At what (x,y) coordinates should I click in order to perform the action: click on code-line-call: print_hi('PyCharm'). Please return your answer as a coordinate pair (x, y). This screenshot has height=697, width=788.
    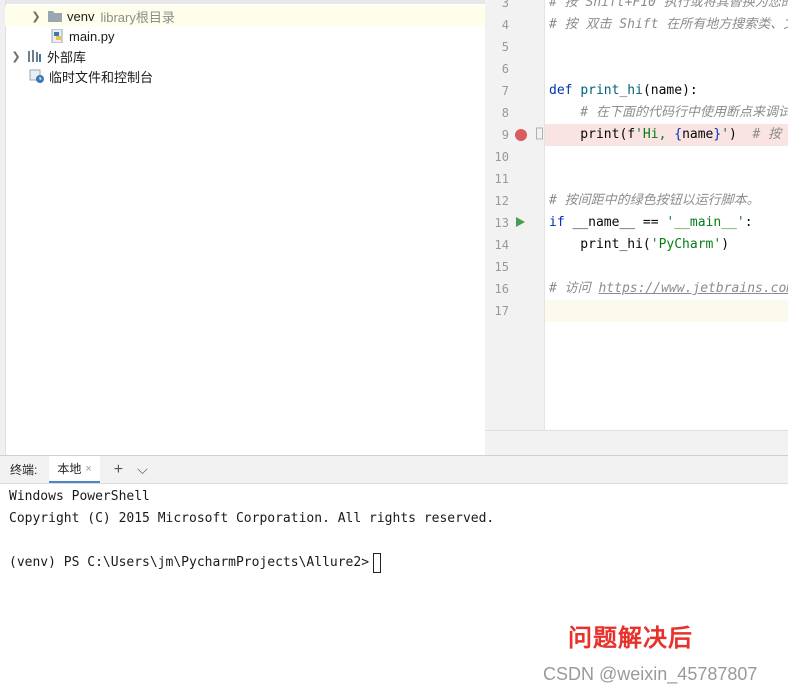
    Looking at the image, I should click on (639, 244).